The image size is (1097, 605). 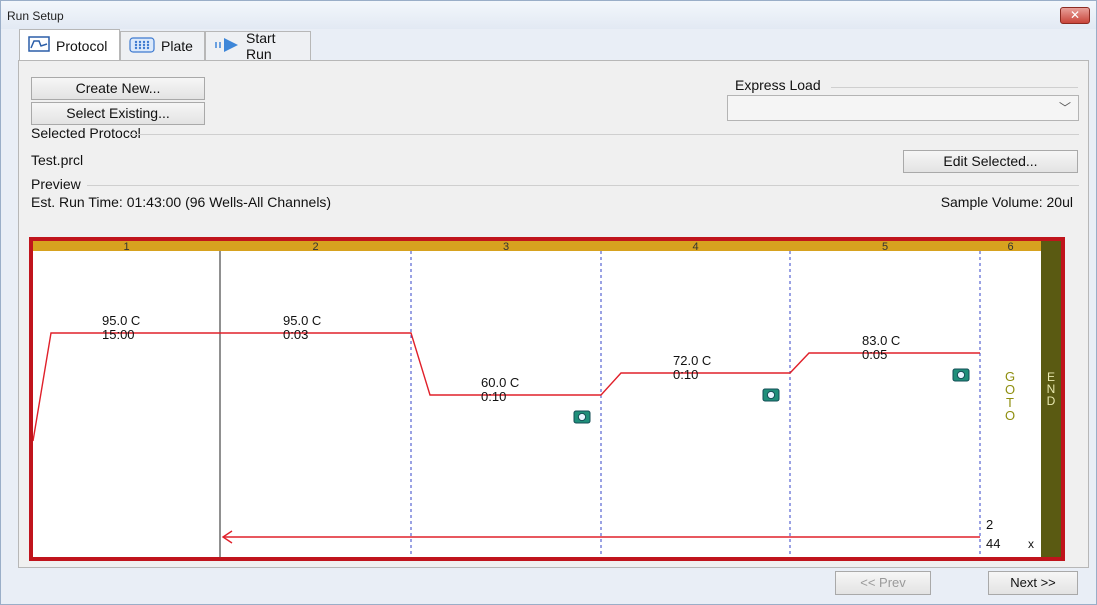 I want to click on protocol-file-name: Test.prcl, so click(x=57, y=160).